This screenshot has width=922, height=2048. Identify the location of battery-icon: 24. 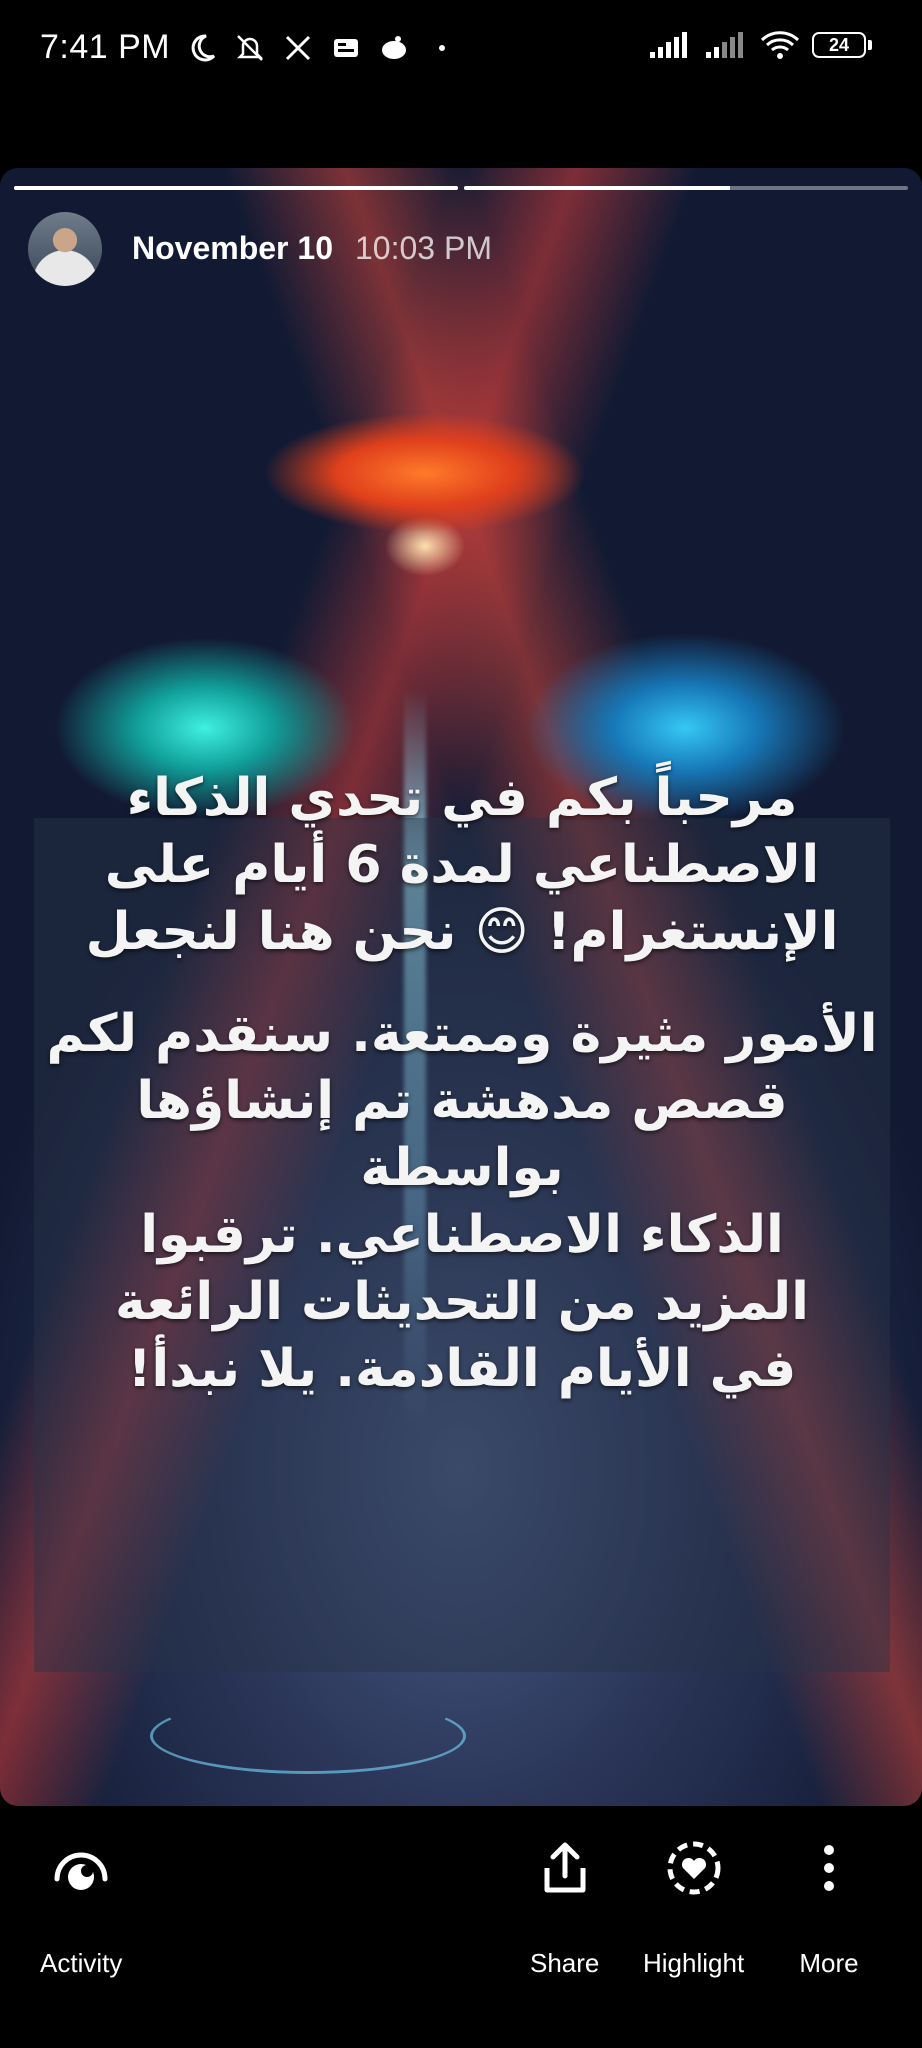
(842, 45).